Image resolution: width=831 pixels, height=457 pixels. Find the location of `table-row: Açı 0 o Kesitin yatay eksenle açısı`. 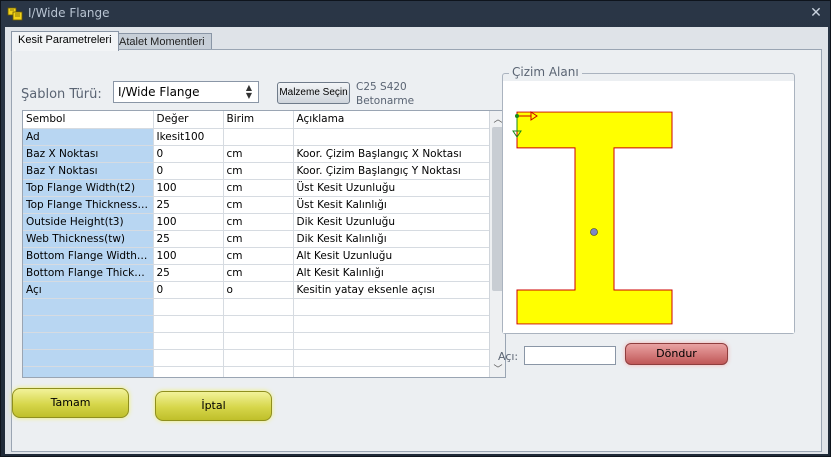

table-row: Açı 0 o Kesitin yatay eksenle açısı is located at coordinates (257, 290).